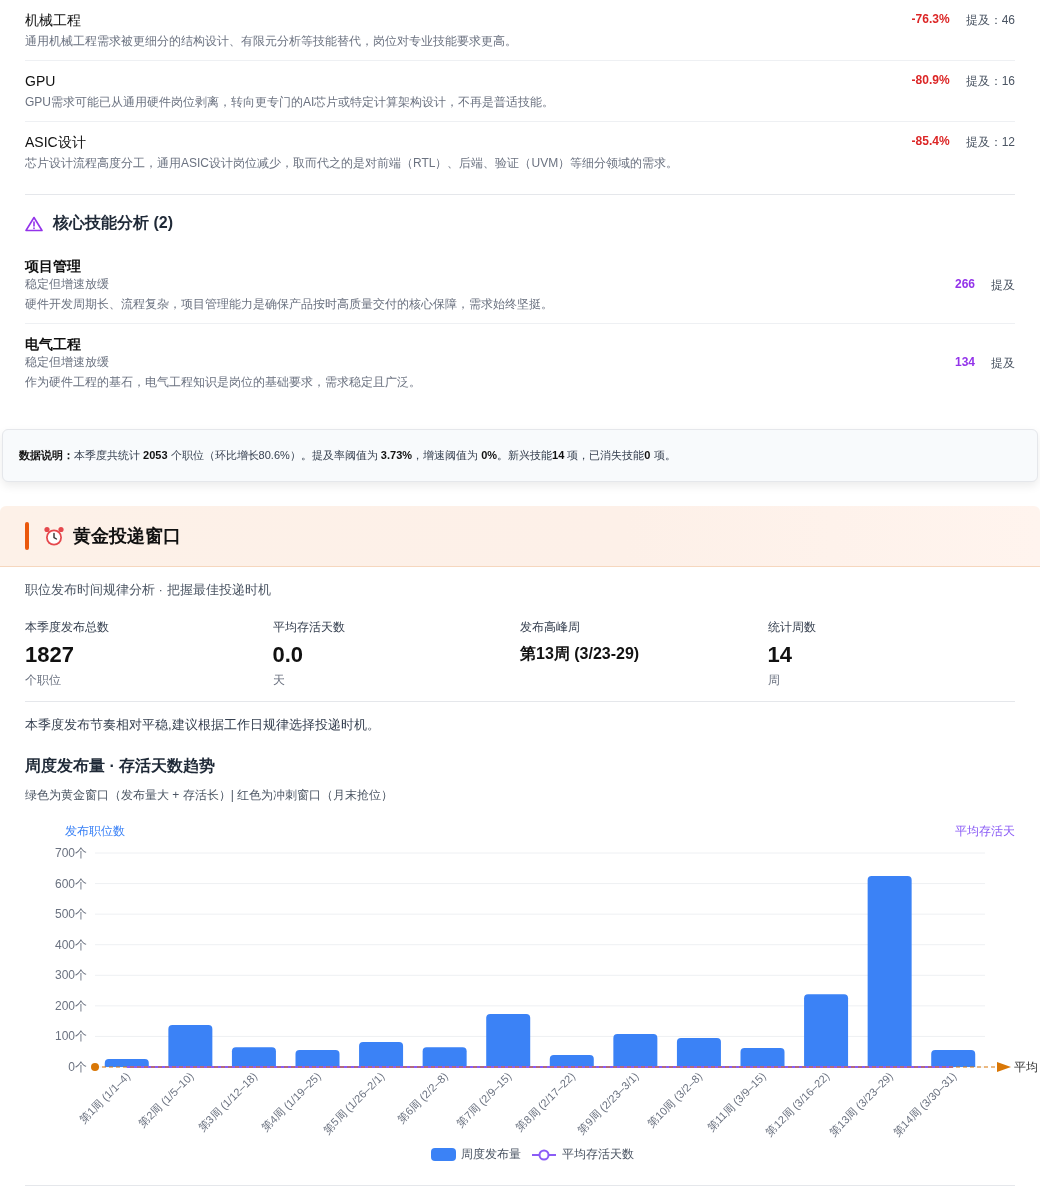  I want to click on tick-label: 500个, so click(70, 914).